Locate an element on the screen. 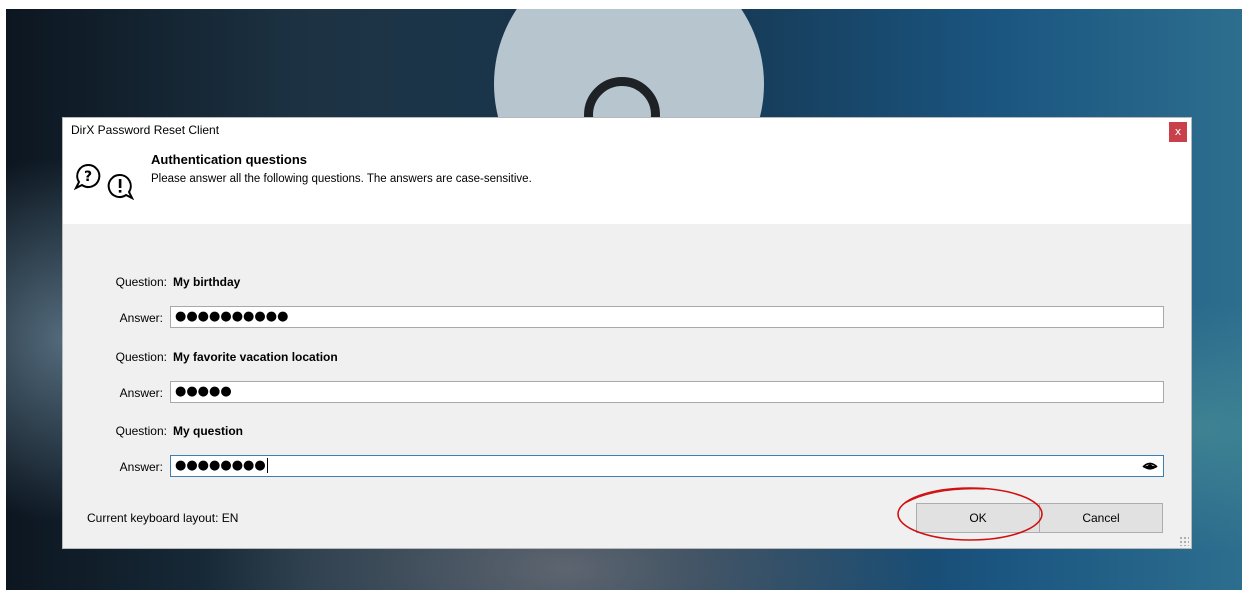 The width and height of the screenshot is (1242, 590). resize-grip is located at coordinates (1184, 541).